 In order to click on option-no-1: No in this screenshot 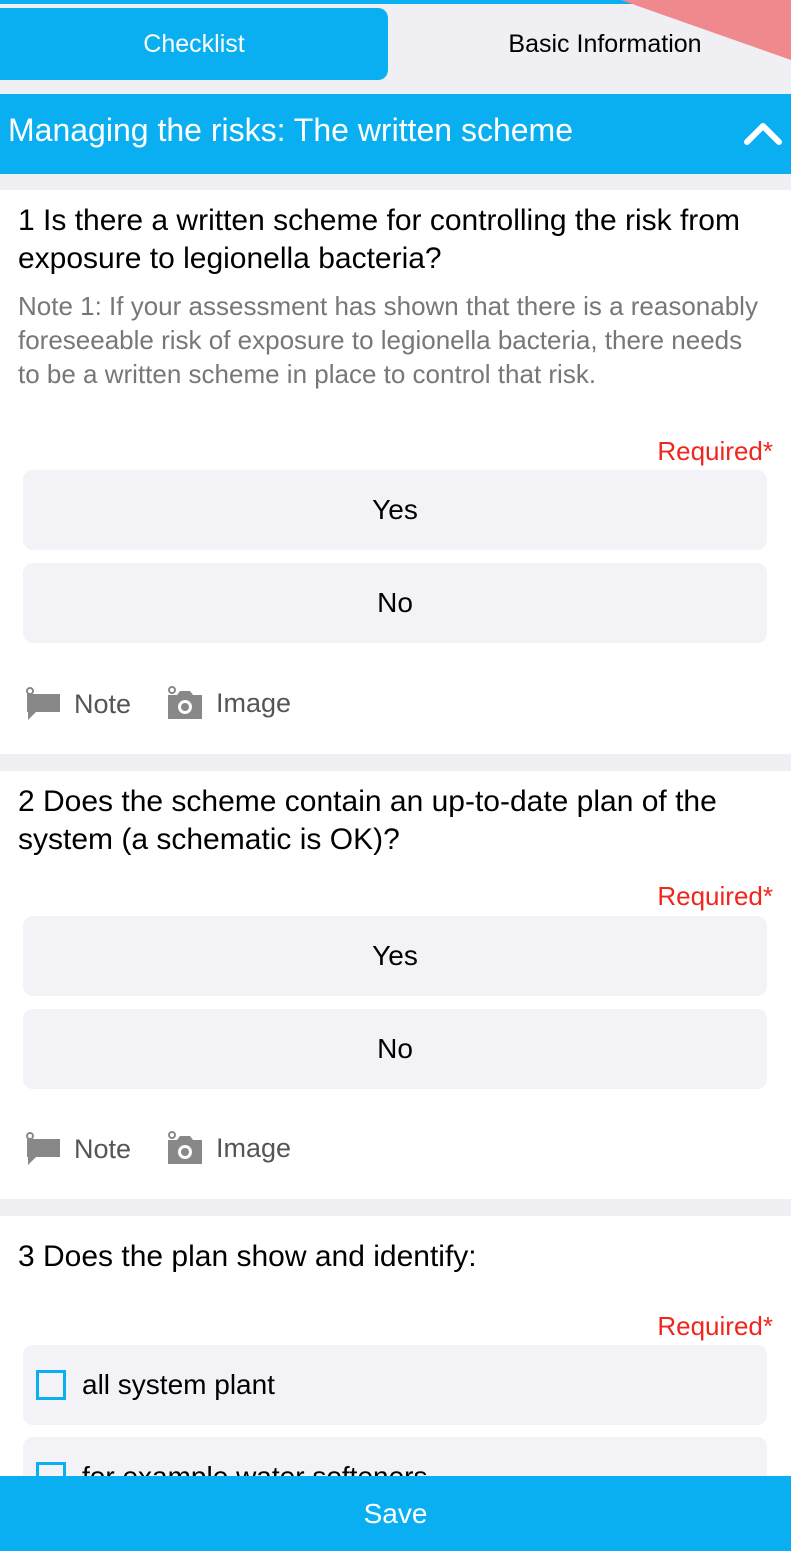, I will do `click(395, 603)`.